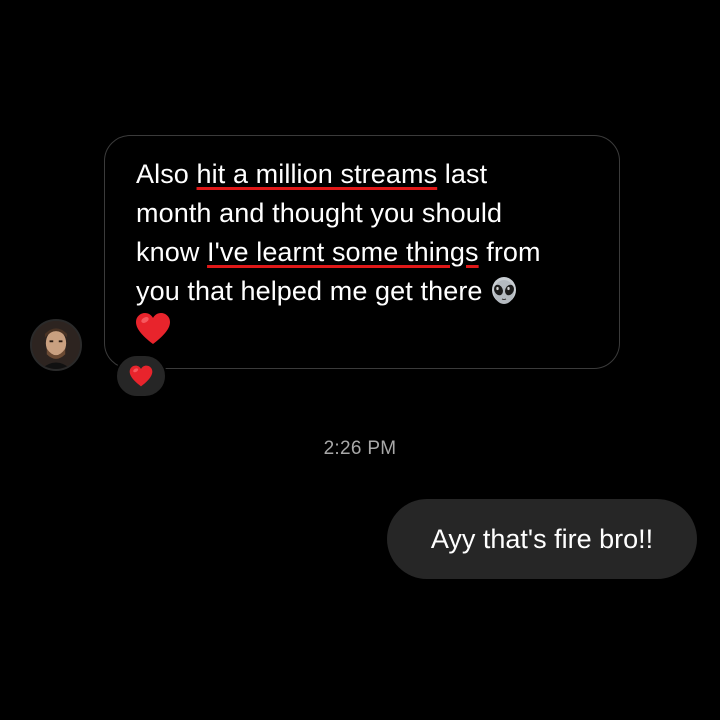  Describe the element at coordinates (319, 213) in the screenshot. I see `message-line-2: month and thought you should` at that location.